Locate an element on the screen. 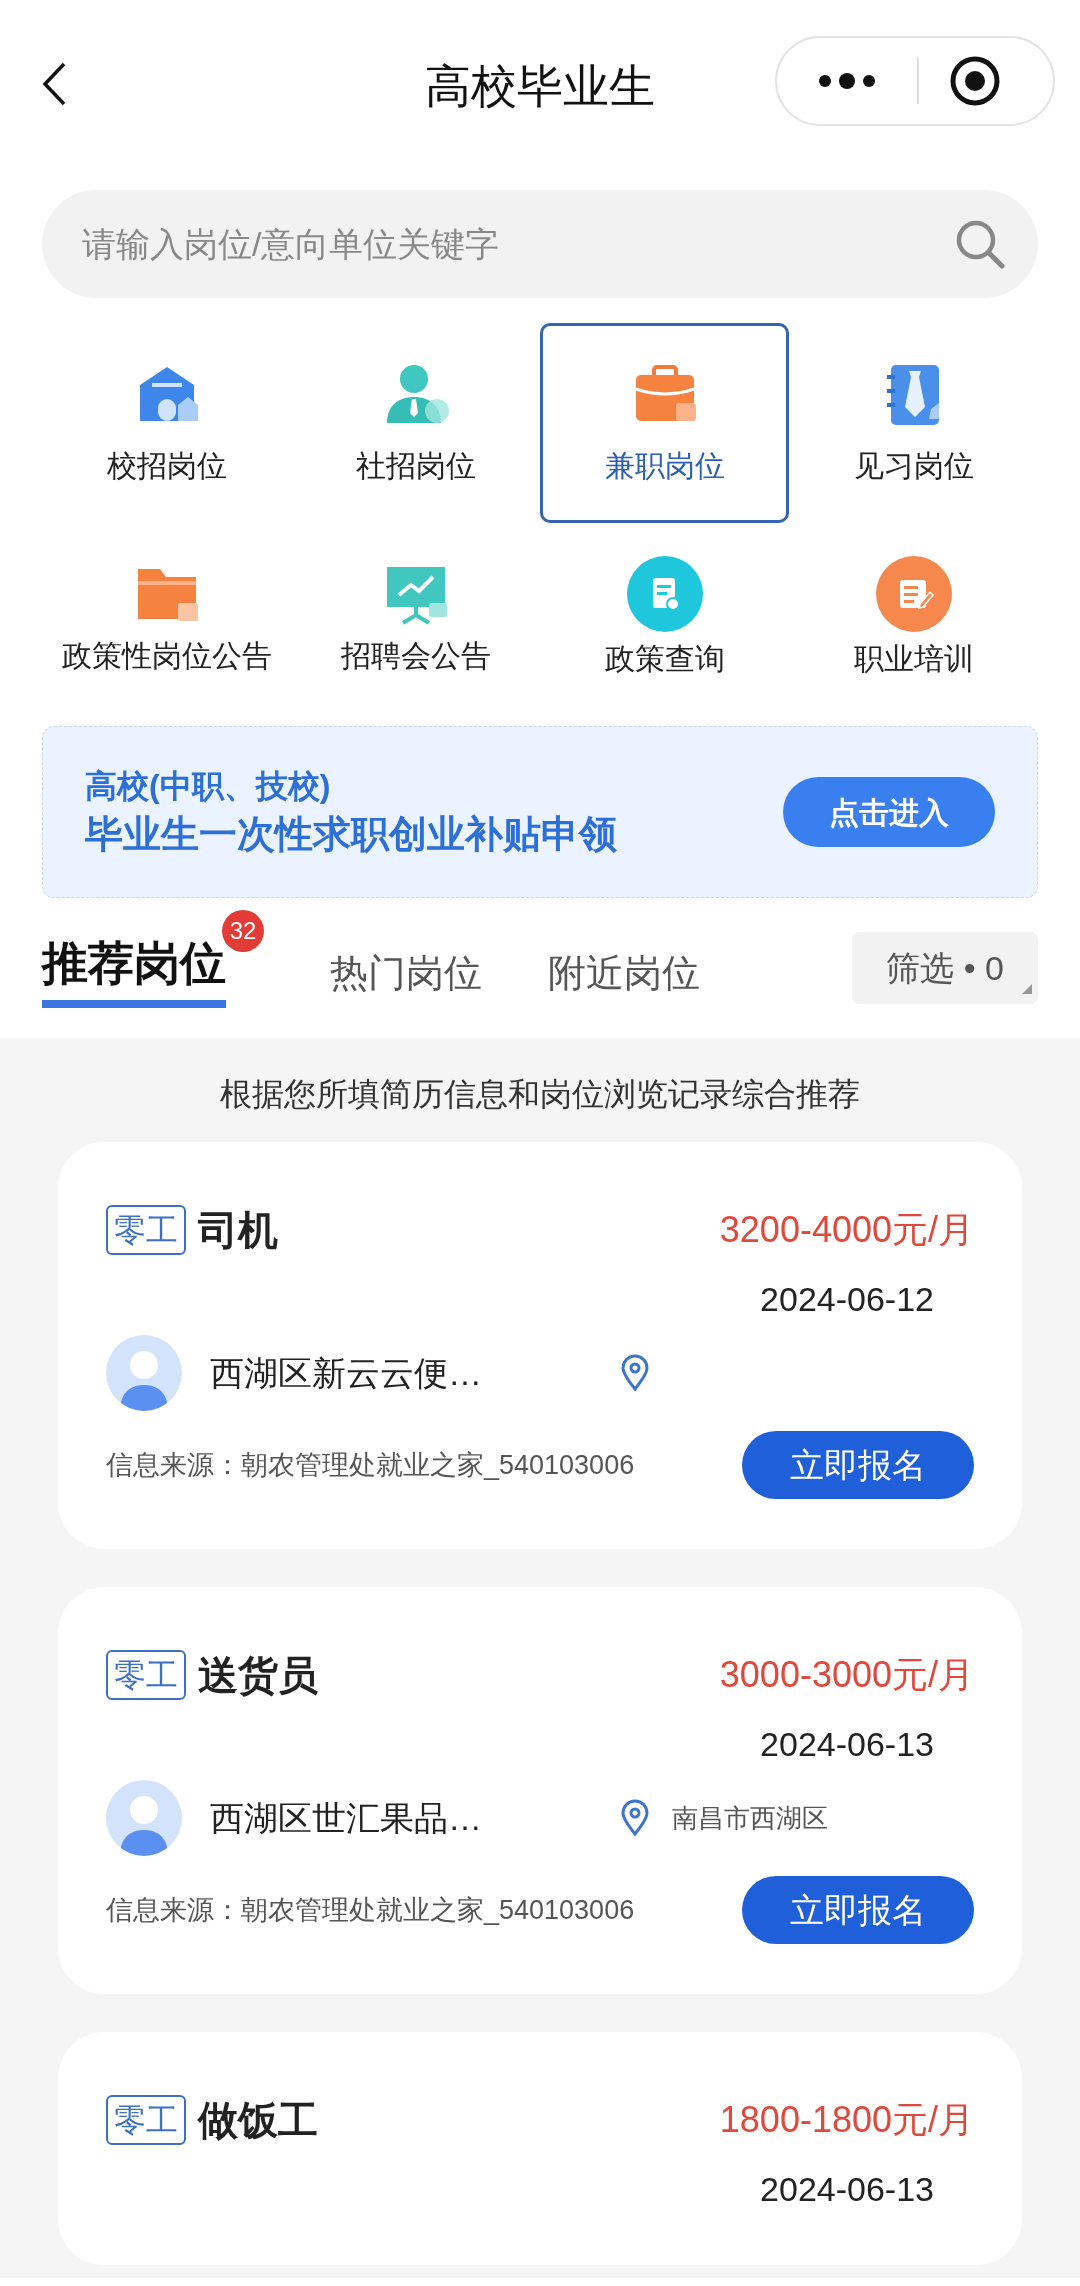 Image resolution: width=1080 pixels, height=2286 pixels. salary: 3000-3000元/月 is located at coordinates (846, 1675).